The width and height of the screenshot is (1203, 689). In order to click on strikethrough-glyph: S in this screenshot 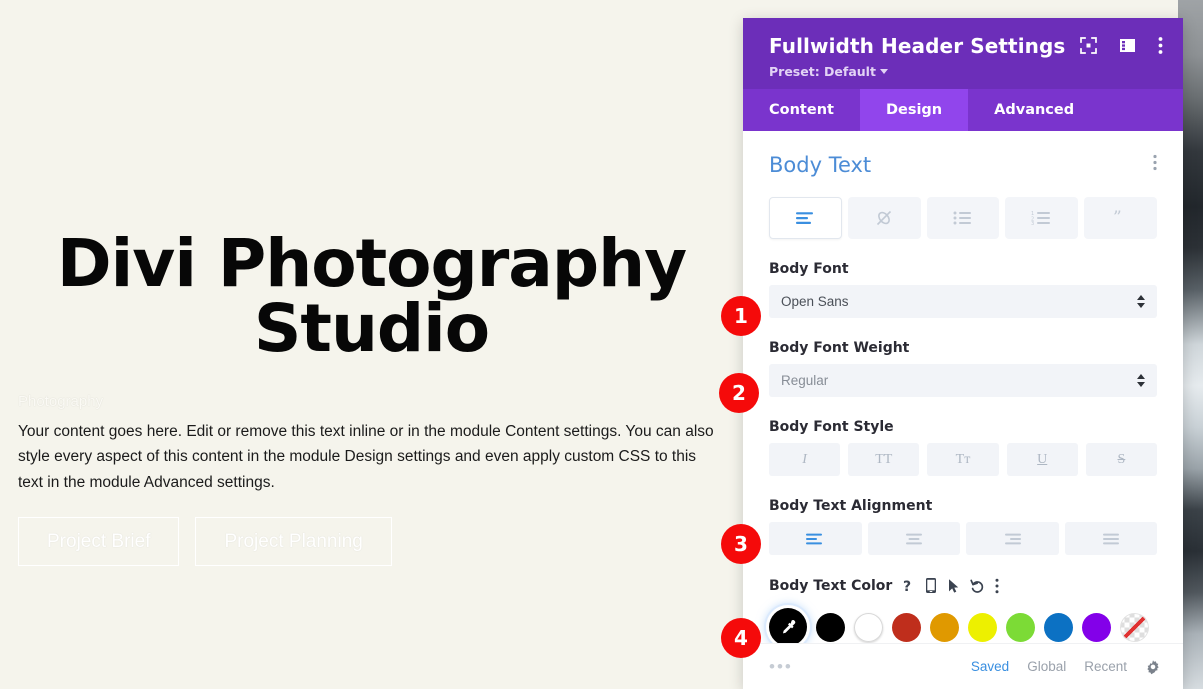, I will do `click(1121, 459)`.